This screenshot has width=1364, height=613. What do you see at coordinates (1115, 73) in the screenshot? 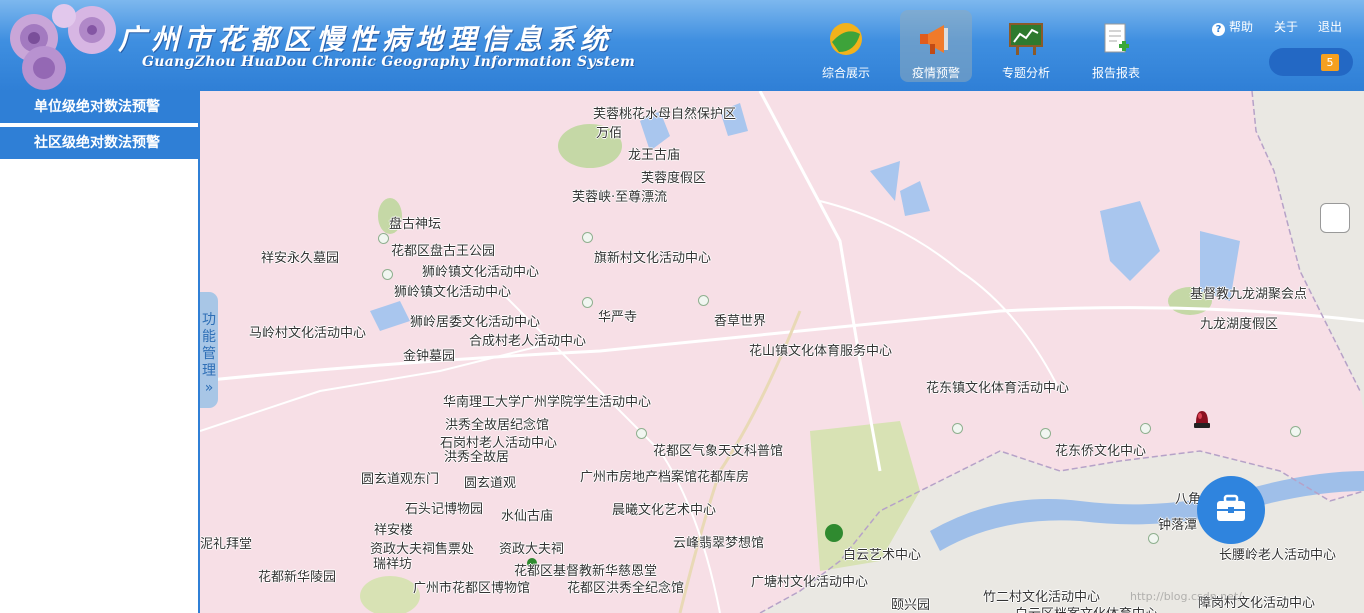
I see `nav-label: 报告报表` at bounding box center [1115, 73].